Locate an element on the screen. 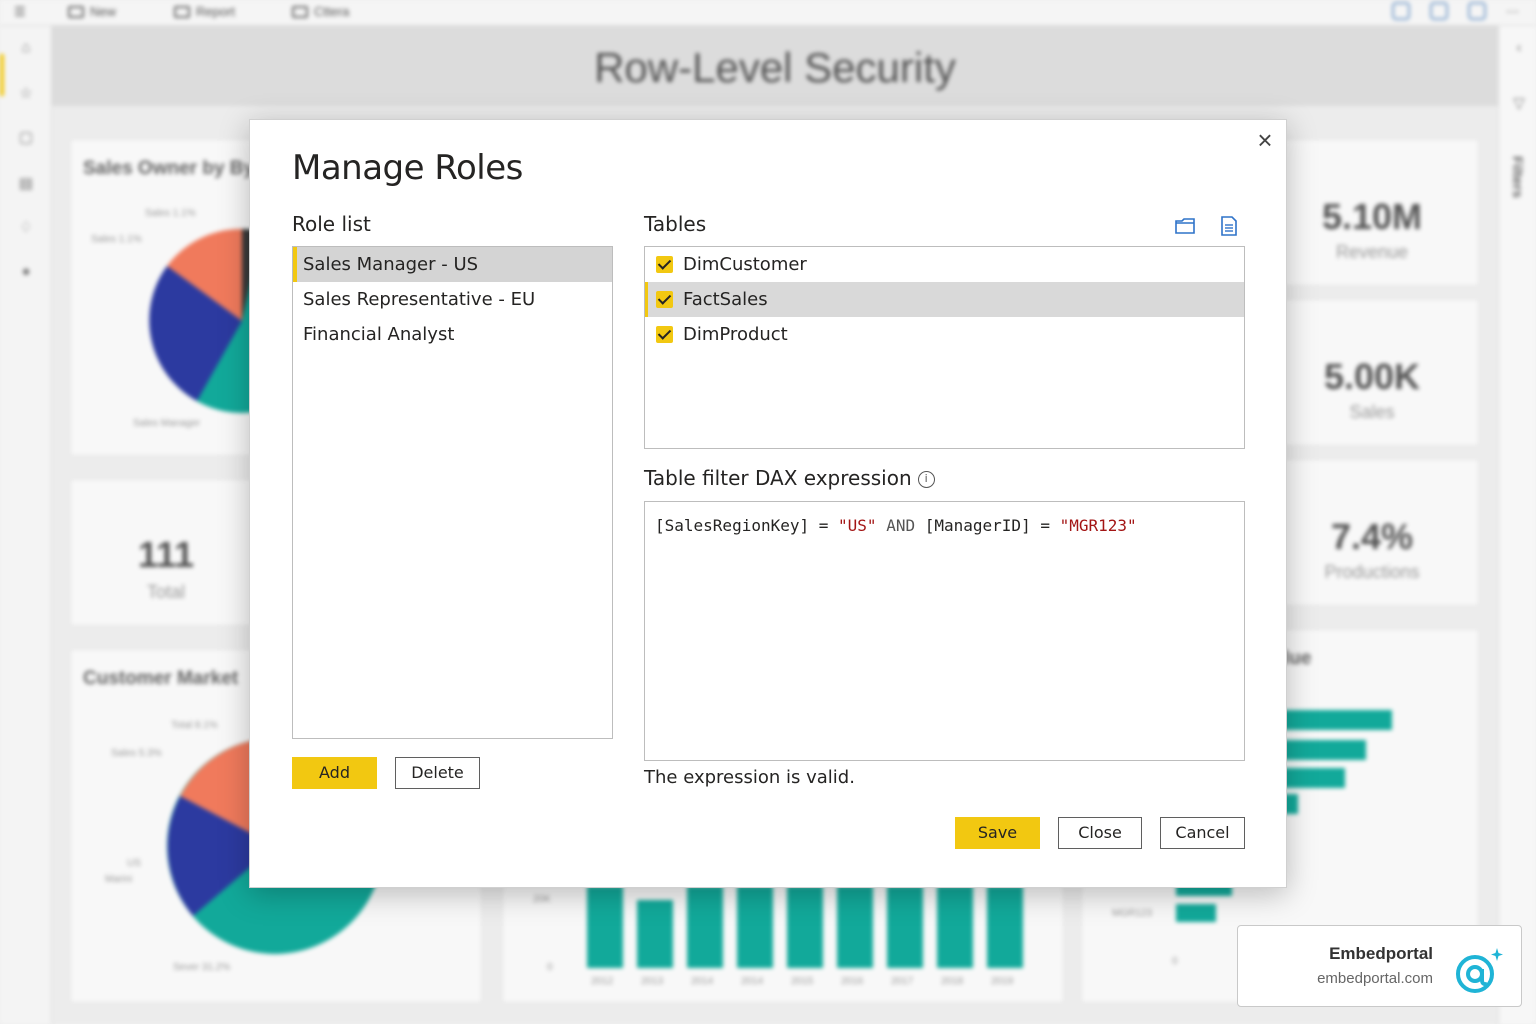 The width and height of the screenshot is (1536, 1024). pie-label: Sever 31.2% is located at coordinates (202, 967).